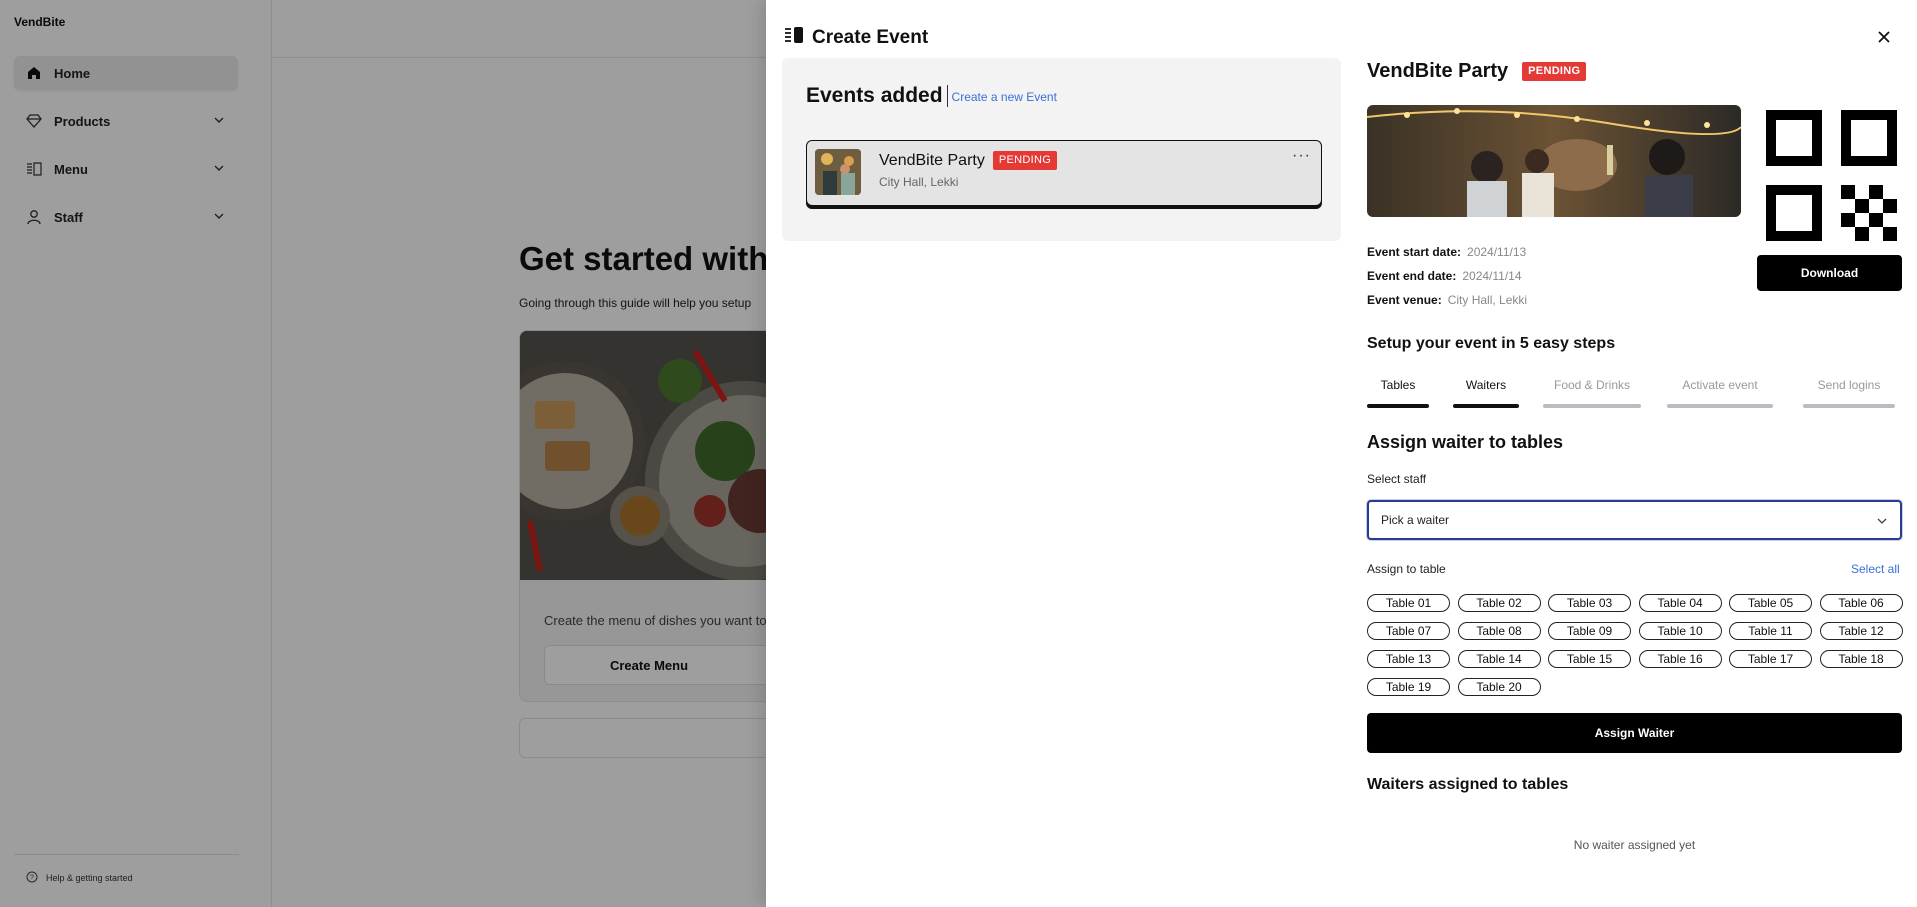 This screenshot has width=1917, height=907. Describe the element at coordinates (1408, 603) in the screenshot. I see `table-chip: Table 01` at that location.